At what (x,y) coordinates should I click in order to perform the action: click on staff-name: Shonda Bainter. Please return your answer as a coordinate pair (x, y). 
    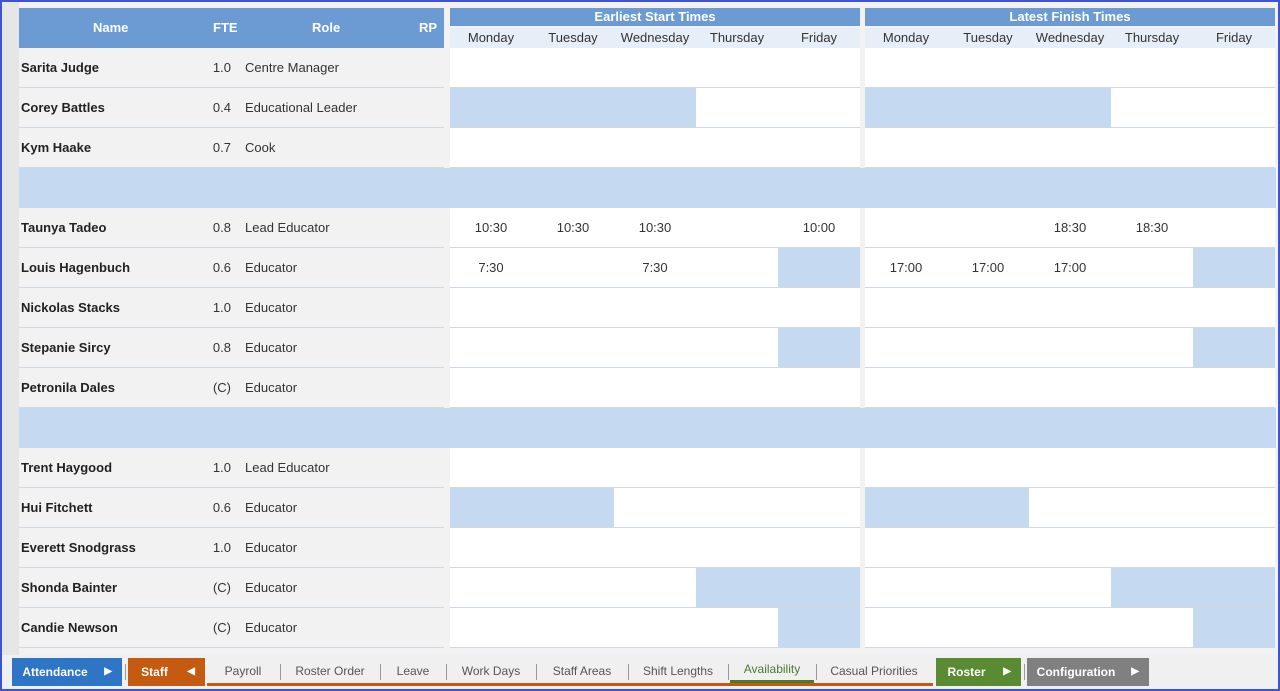
    Looking at the image, I should click on (69, 587).